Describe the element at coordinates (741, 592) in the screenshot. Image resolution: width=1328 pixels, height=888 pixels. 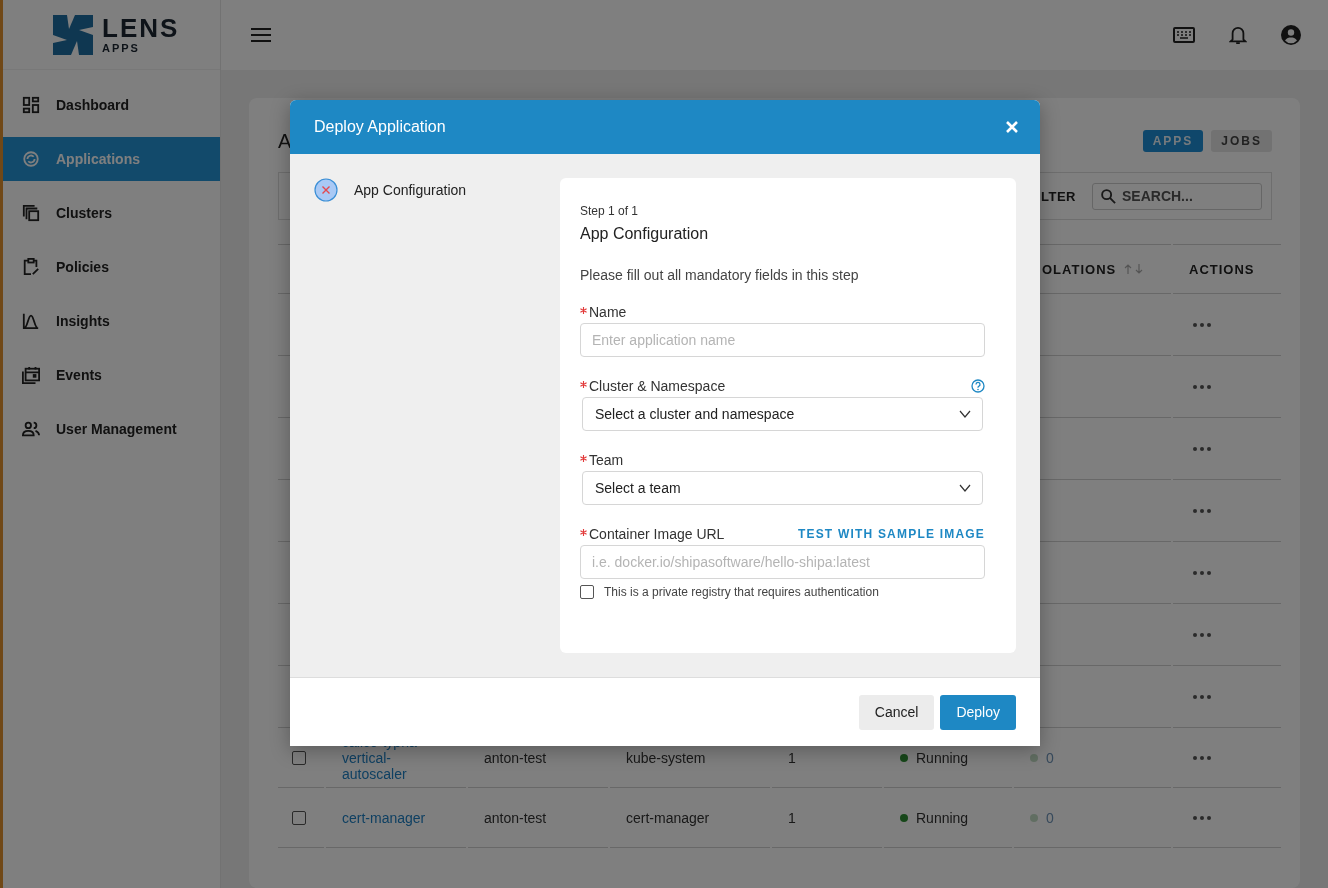
I see `checkbox-label: This is a private registry that requires authentication` at that location.